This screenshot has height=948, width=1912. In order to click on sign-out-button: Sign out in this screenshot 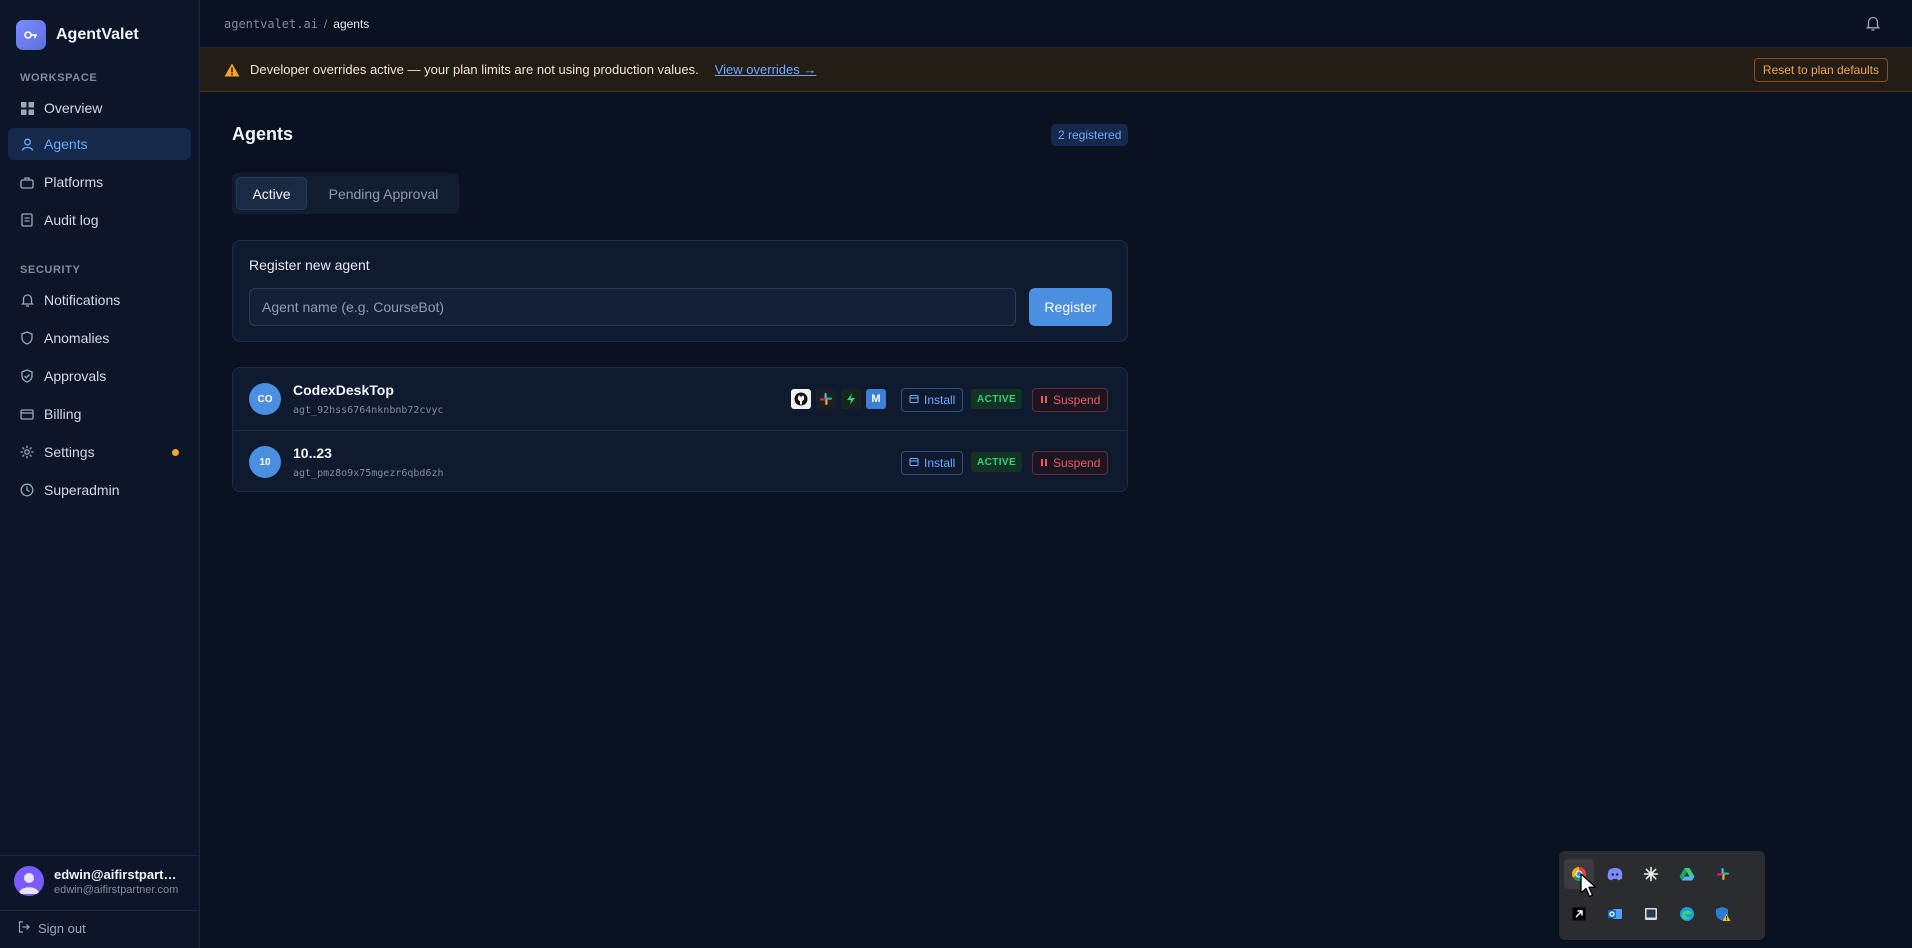, I will do `click(52, 928)`.